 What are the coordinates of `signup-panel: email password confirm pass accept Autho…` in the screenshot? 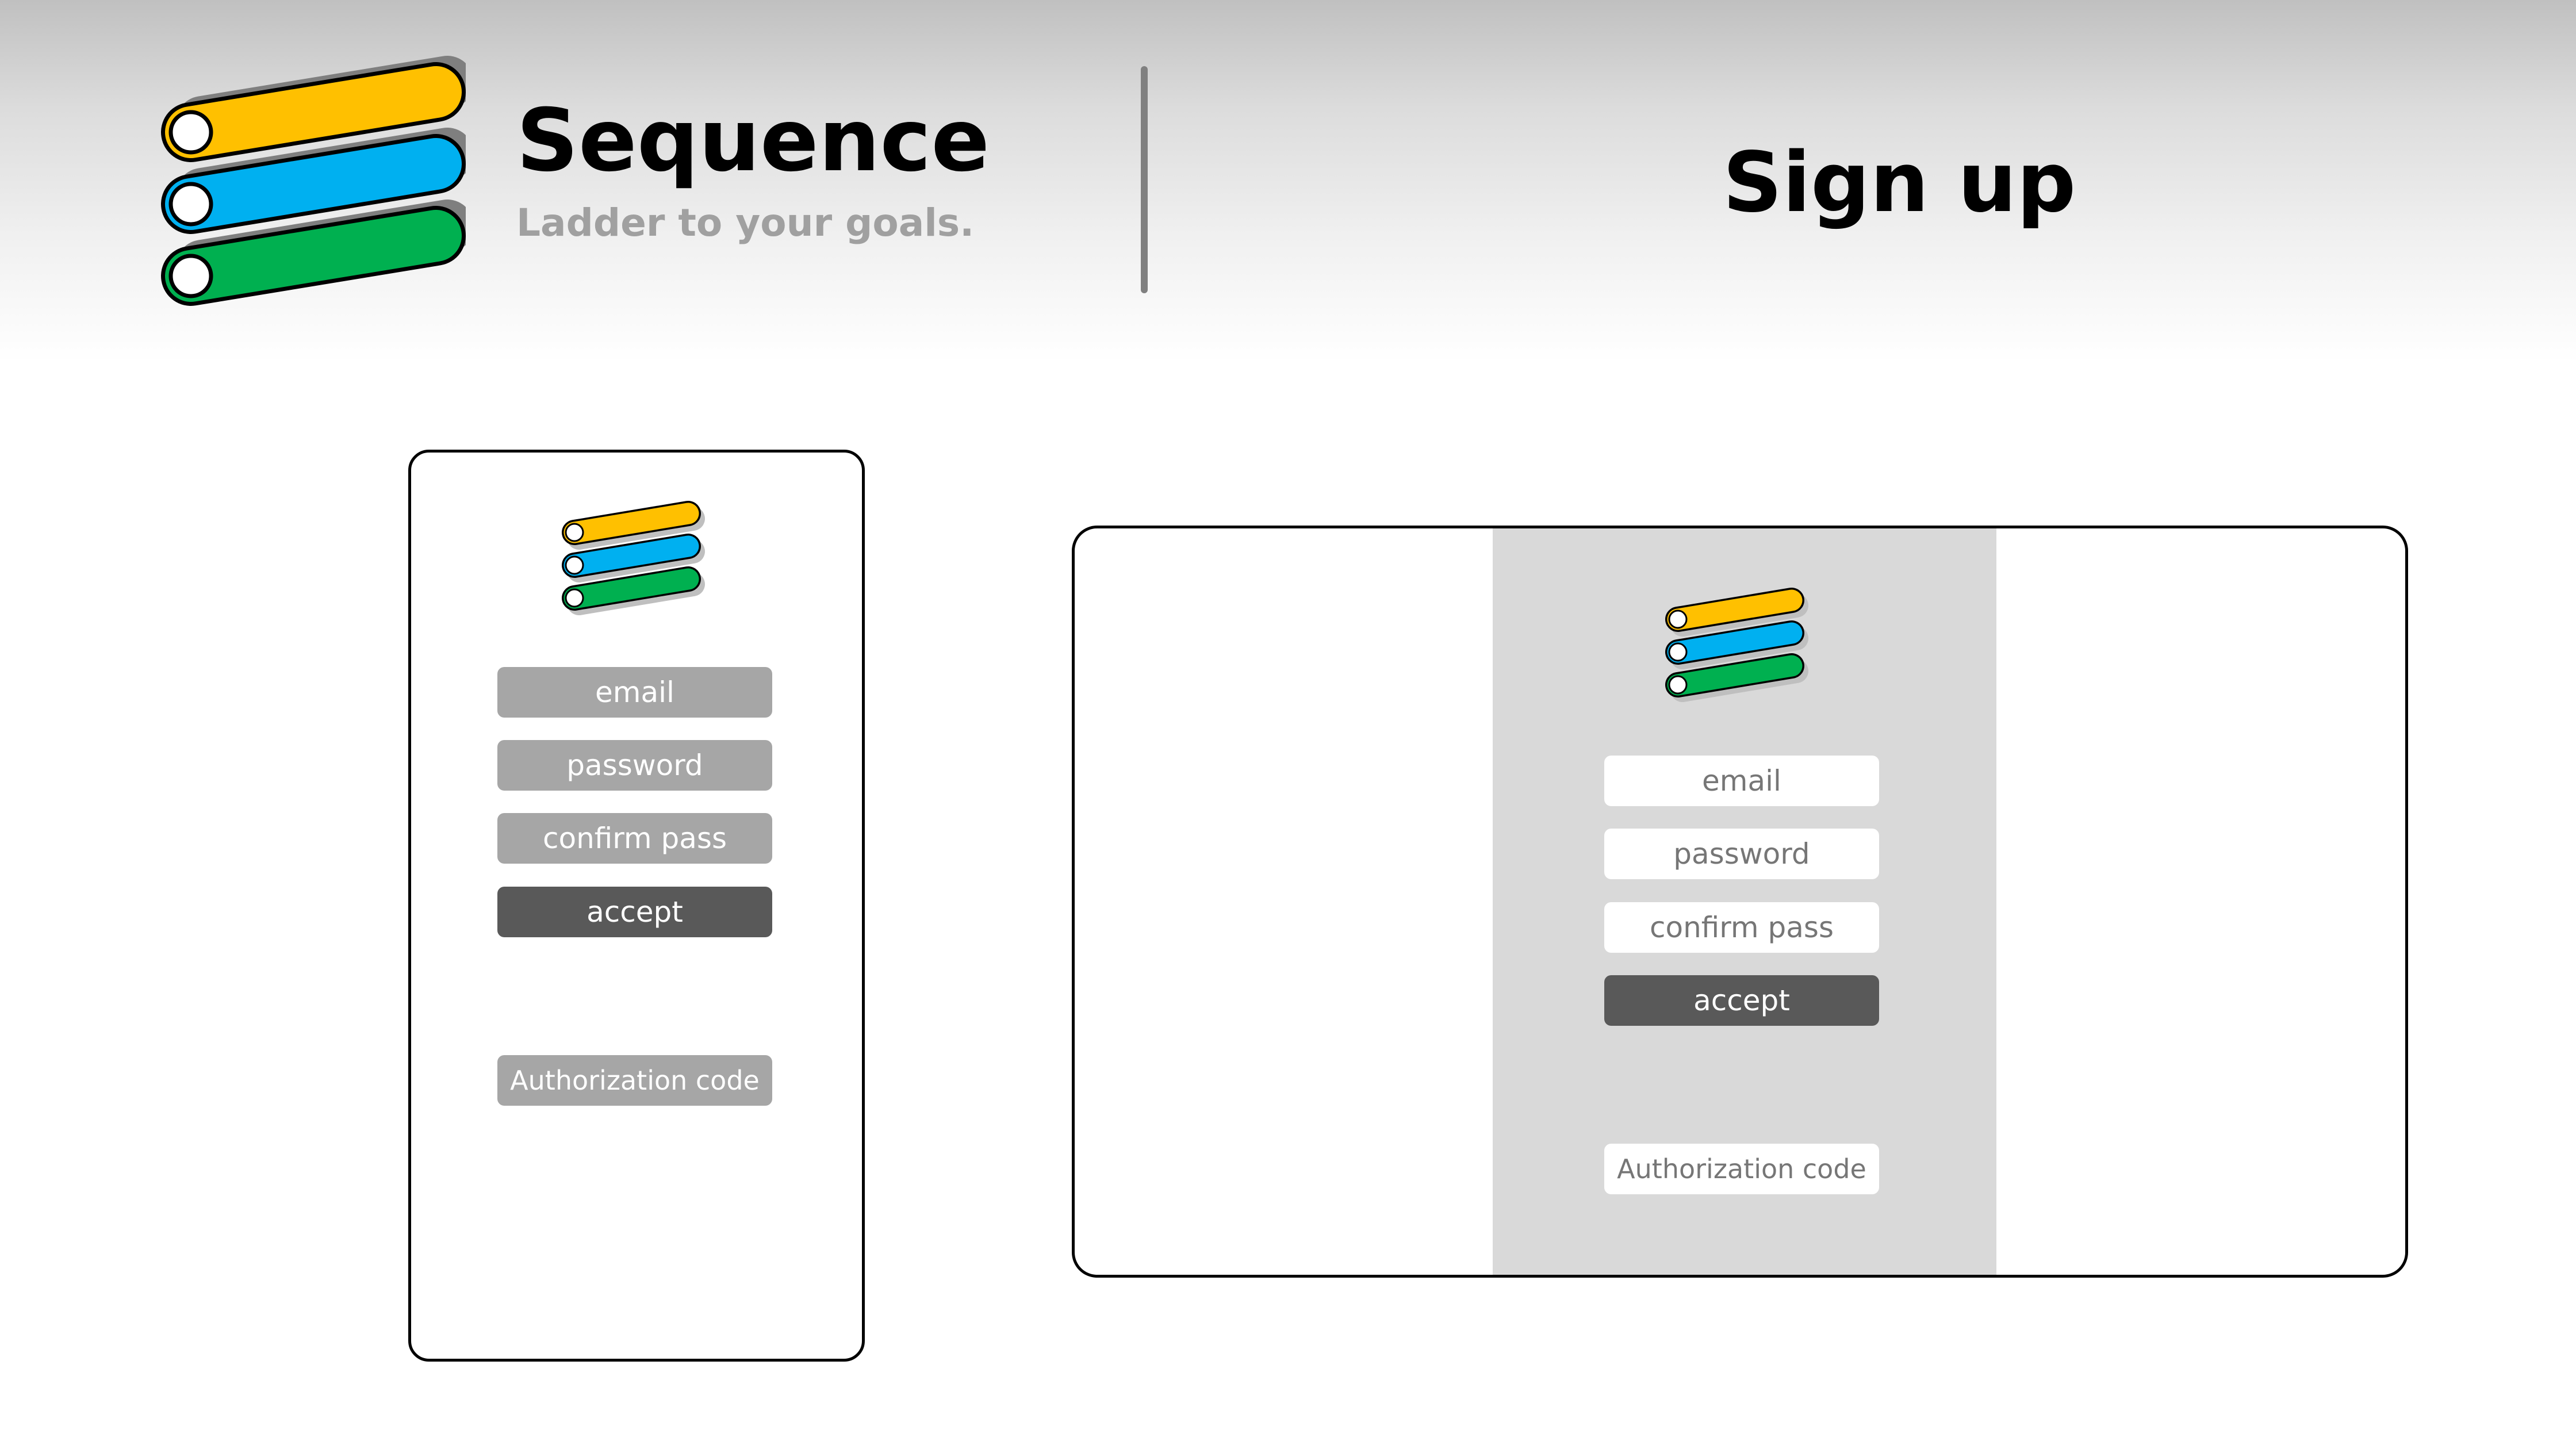 It's located at (1744, 901).